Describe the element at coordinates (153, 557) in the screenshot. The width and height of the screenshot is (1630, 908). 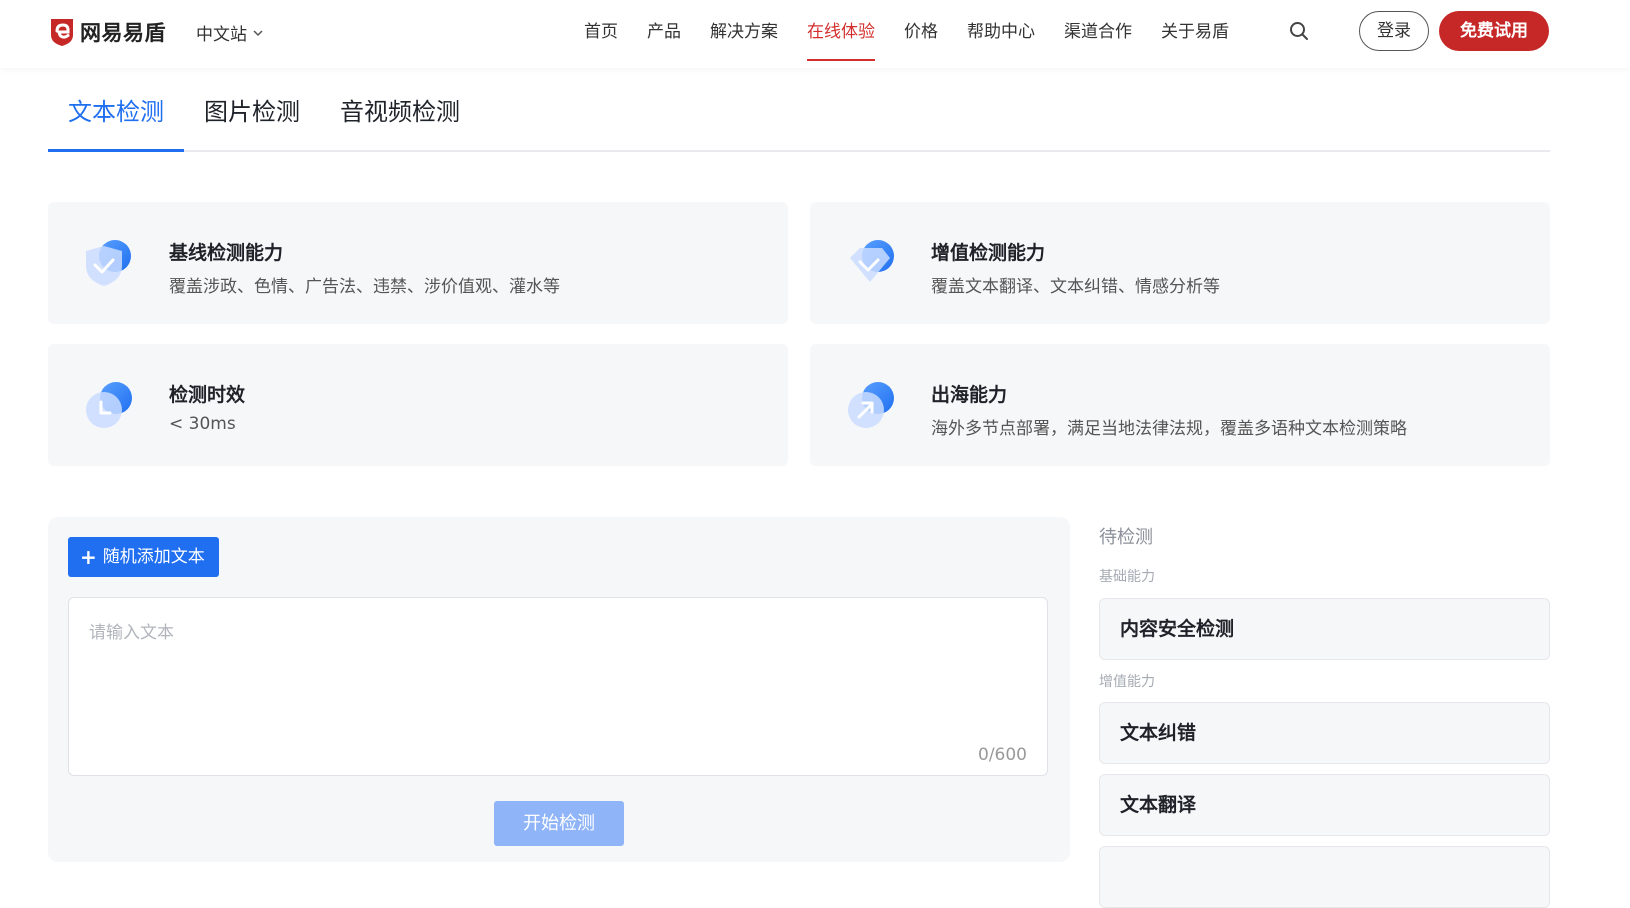
I see `random-add-text-label: 随机添加文本` at that location.